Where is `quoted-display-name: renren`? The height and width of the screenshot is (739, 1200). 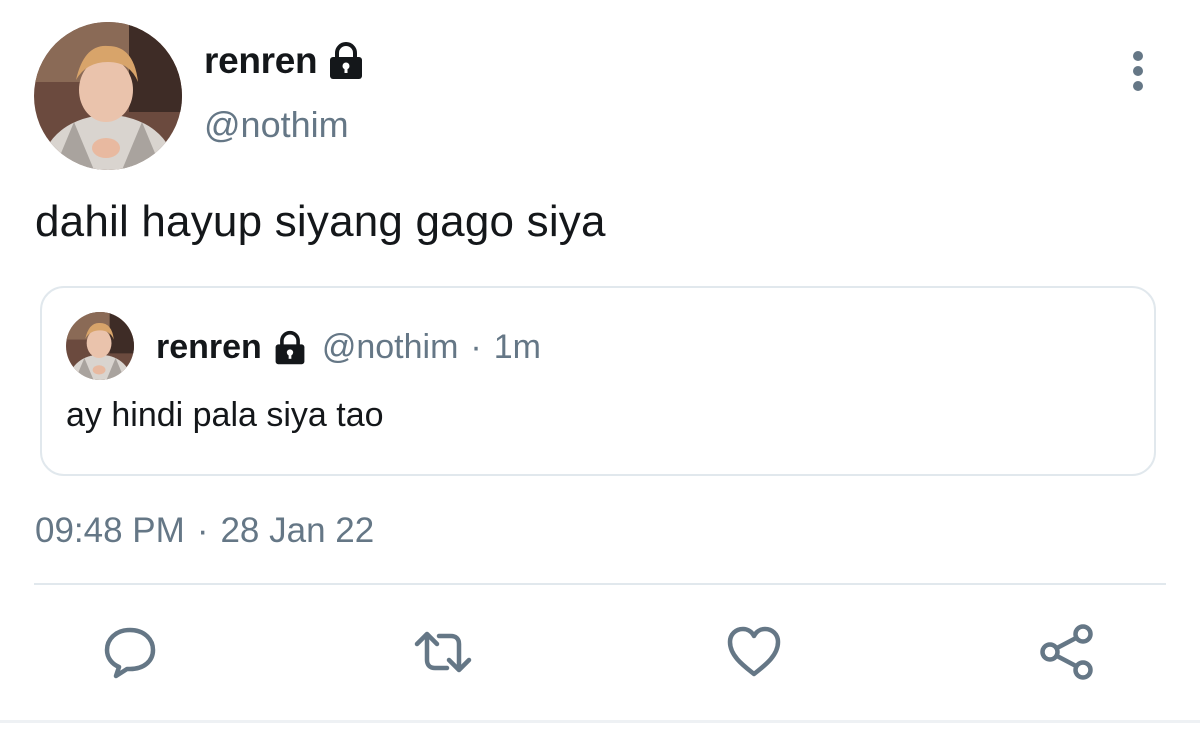
quoted-display-name: renren is located at coordinates (209, 347).